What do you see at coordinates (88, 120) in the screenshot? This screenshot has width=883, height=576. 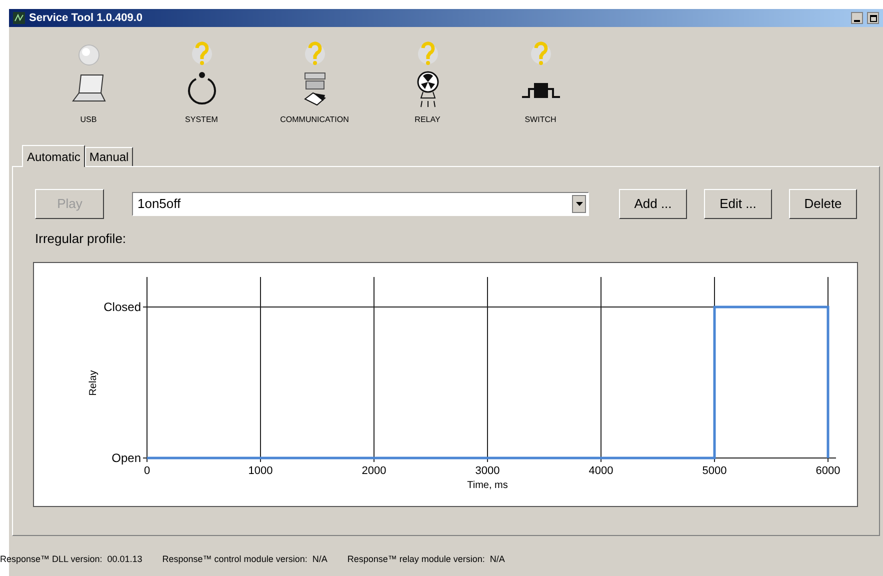 I see `device-label: USB` at bounding box center [88, 120].